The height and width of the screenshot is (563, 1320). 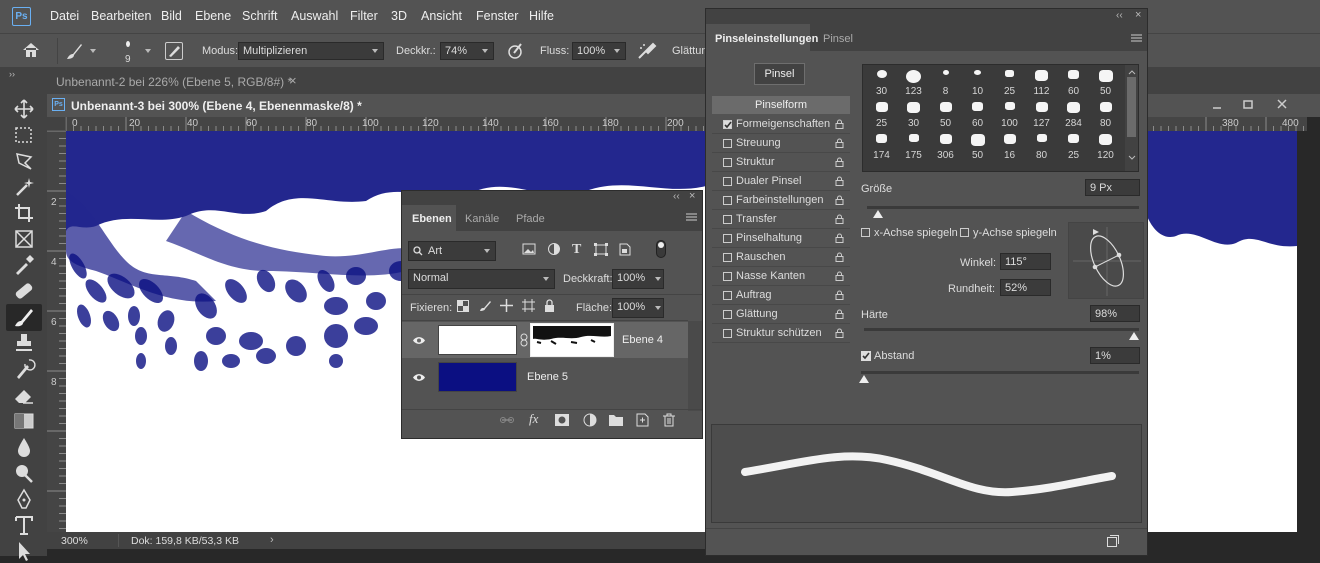 I want to click on layer-name: Ebene 5, so click(x=547, y=377).